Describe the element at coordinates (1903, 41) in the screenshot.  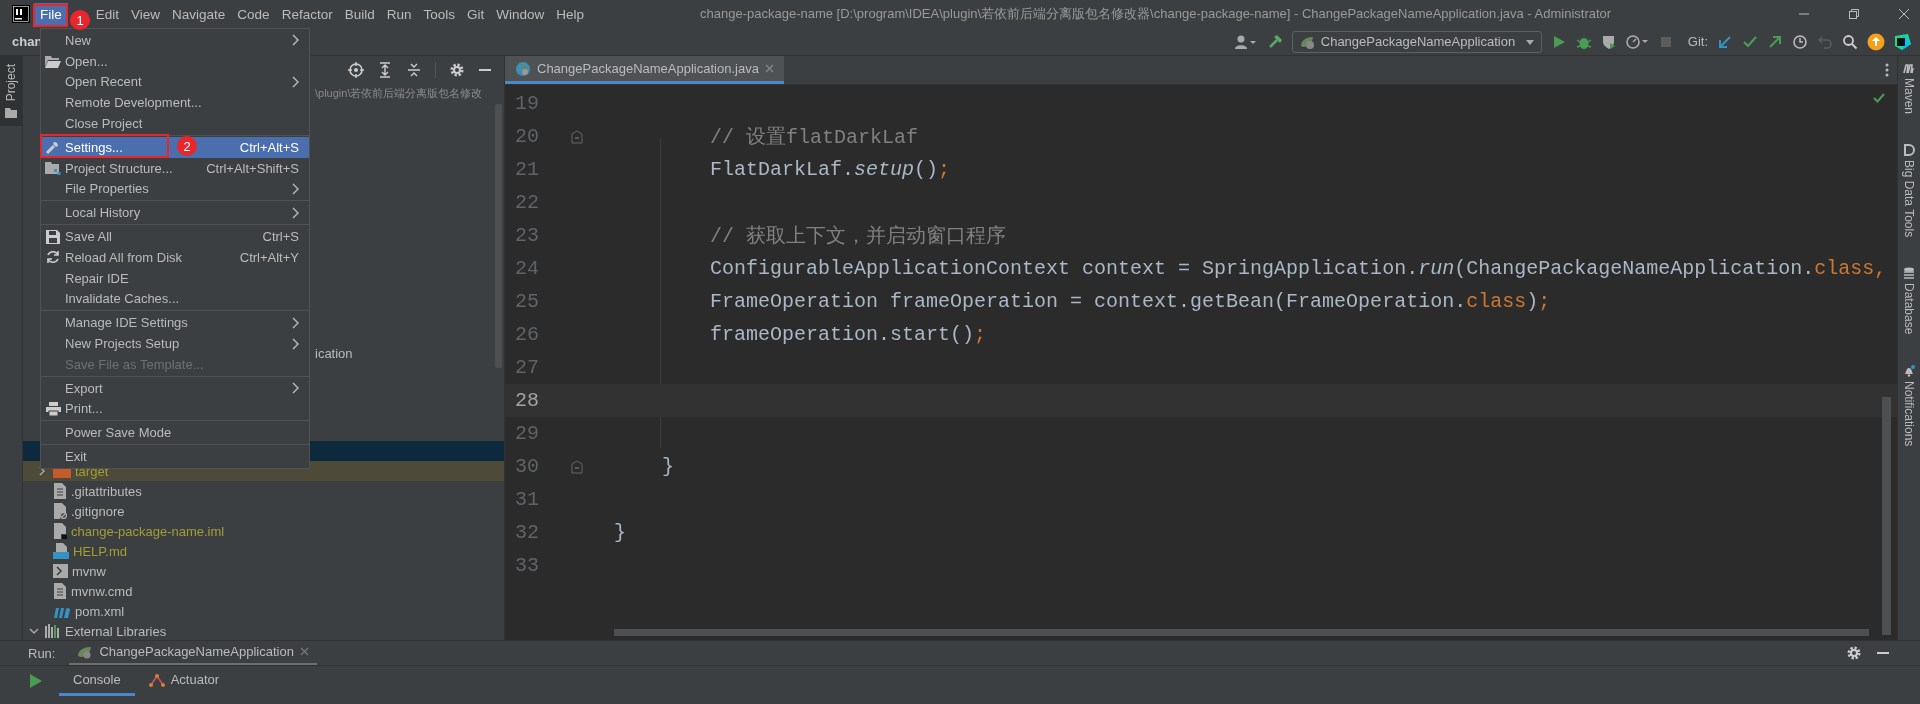
I see `colorful-logo-icon` at that location.